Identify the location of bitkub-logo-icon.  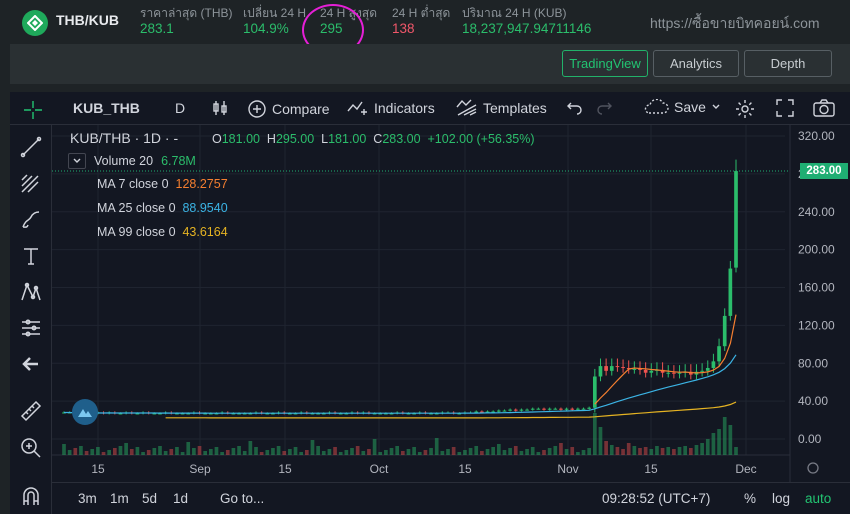
(35, 23).